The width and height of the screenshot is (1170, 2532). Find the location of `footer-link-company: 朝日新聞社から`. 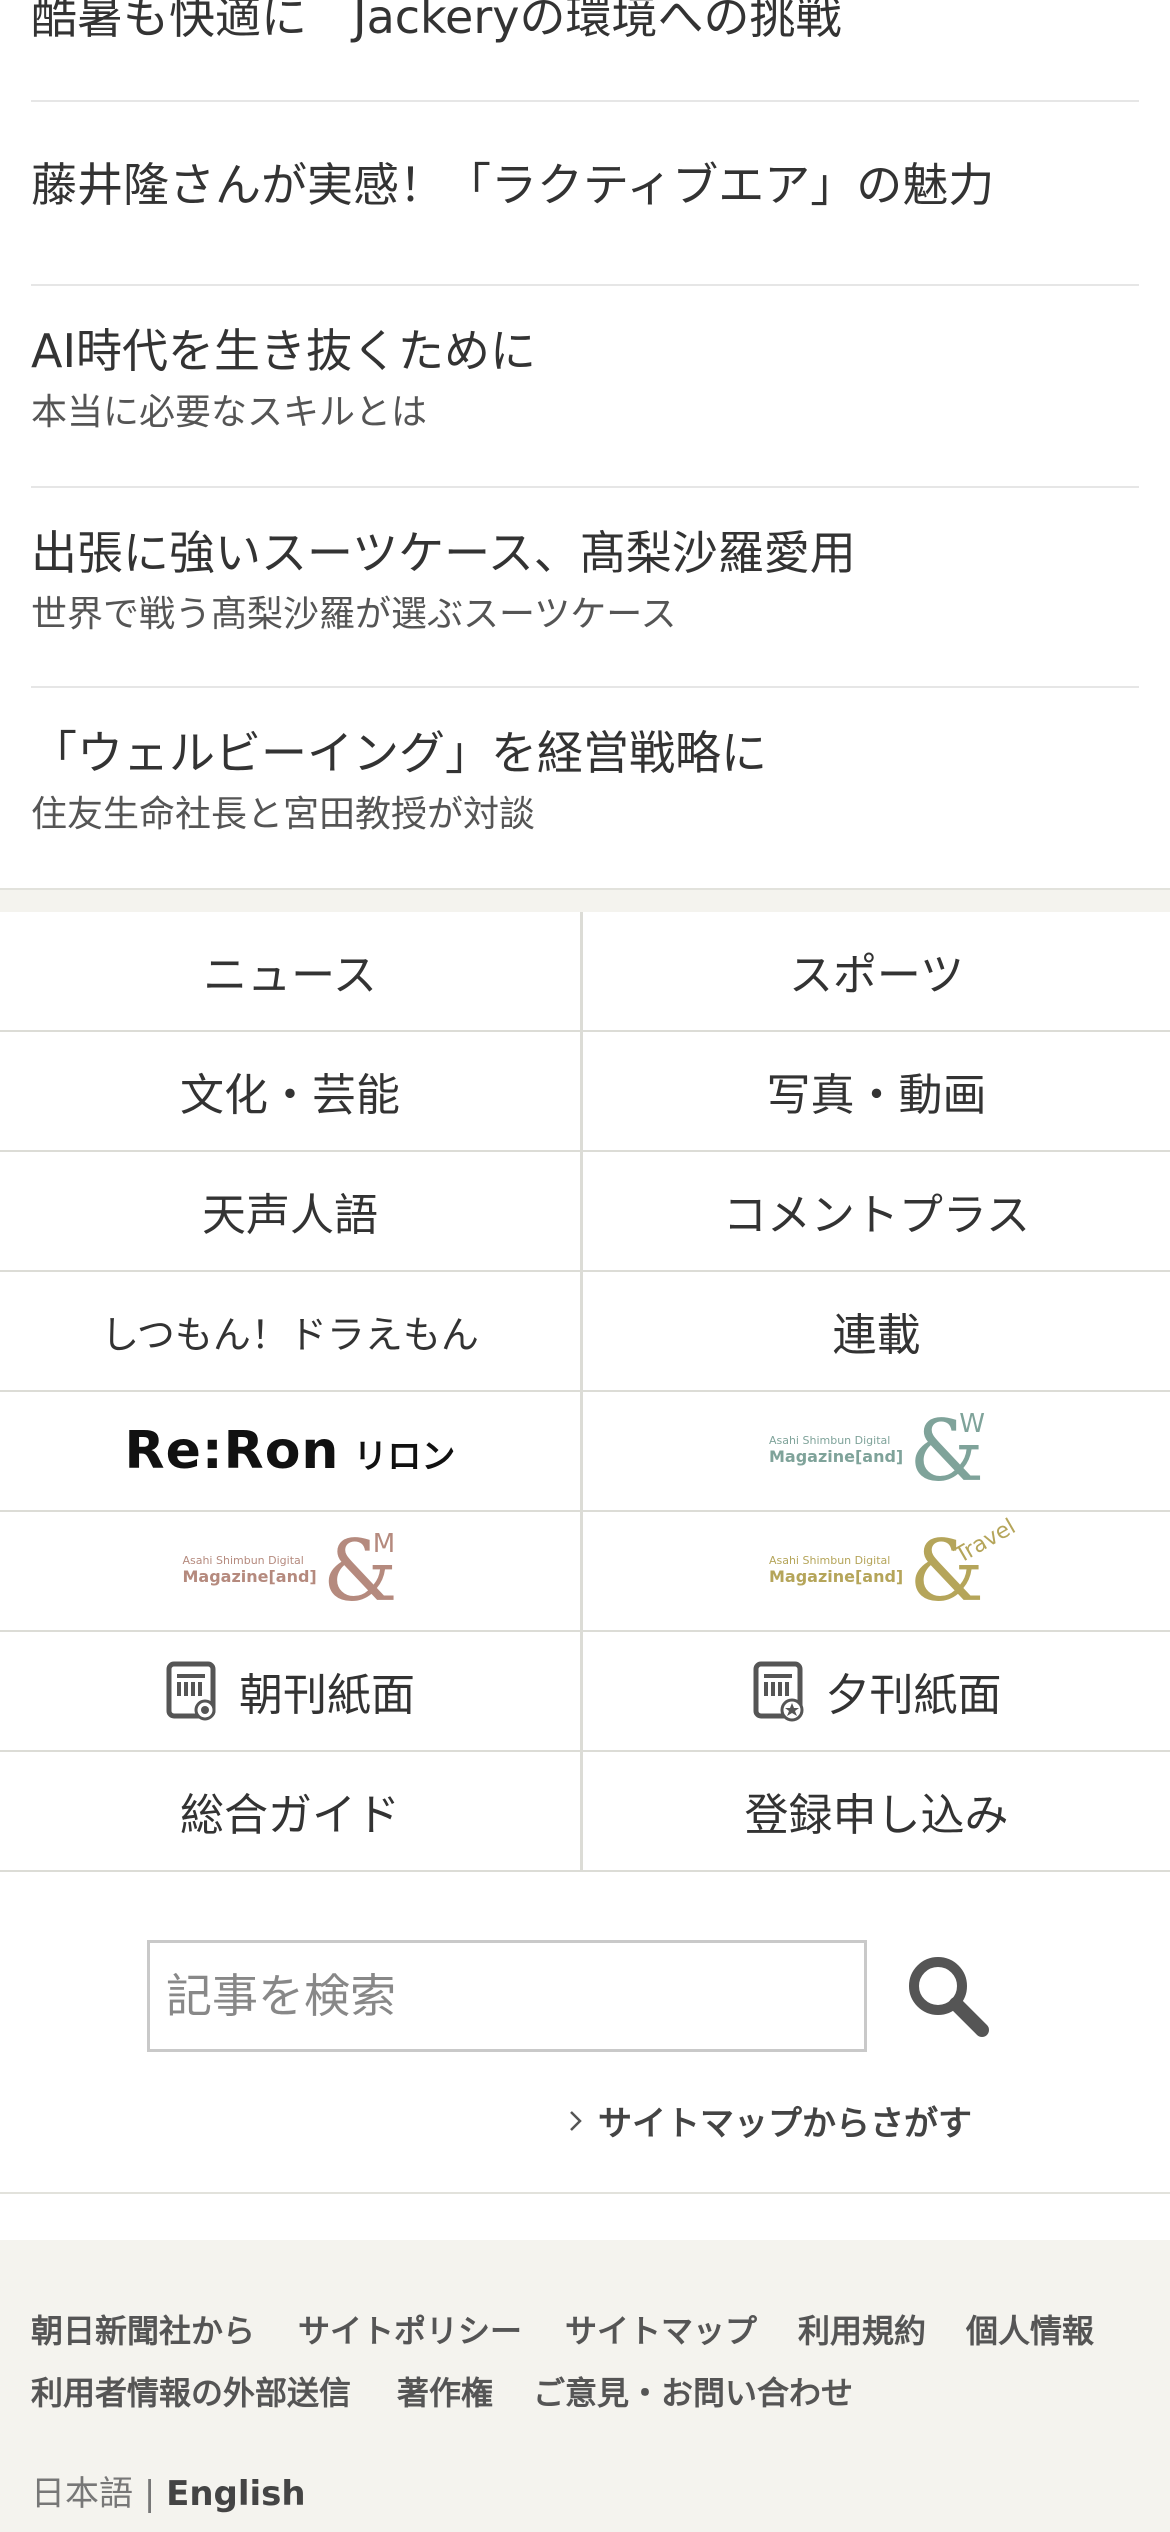

footer-link-company: 朝日新聞社から is located at coordinates (143, 2329).